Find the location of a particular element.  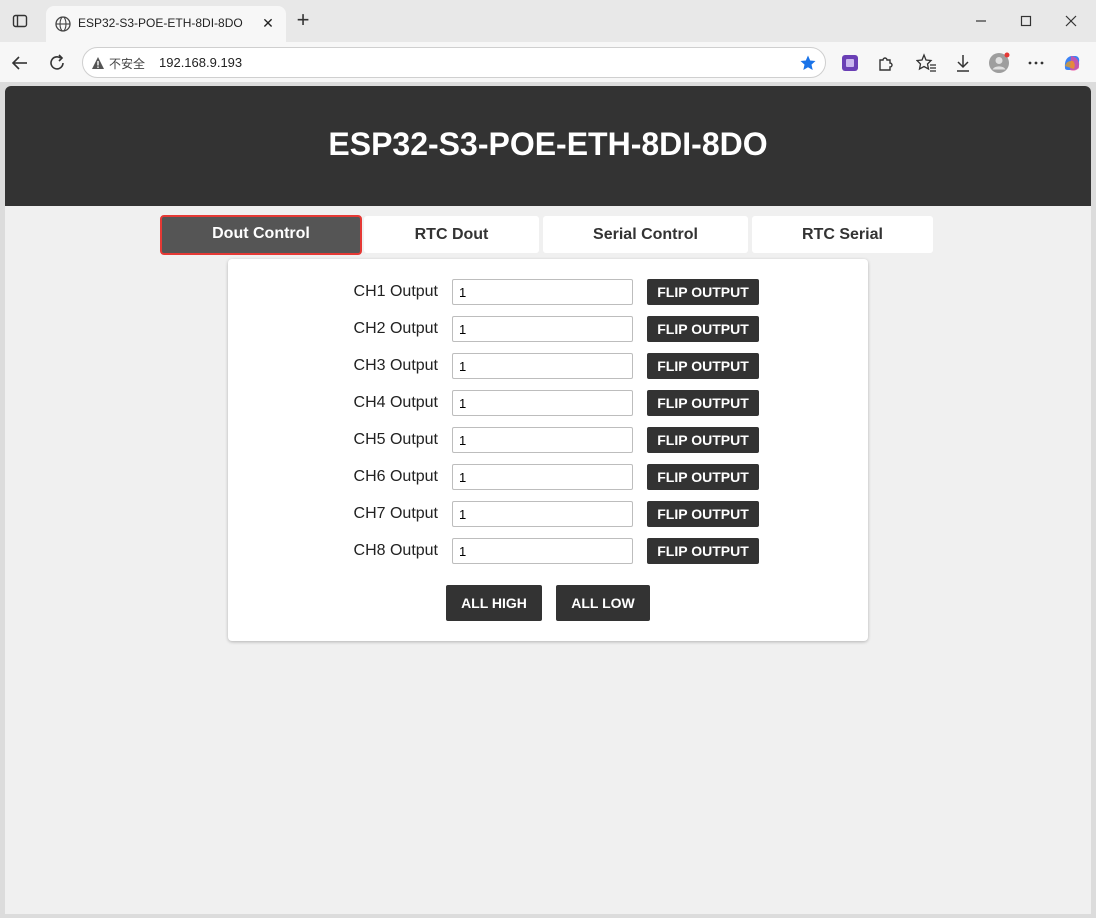

ch2-flip-output-button: FLIP OUTPUT is located at coordinates (703, 329).